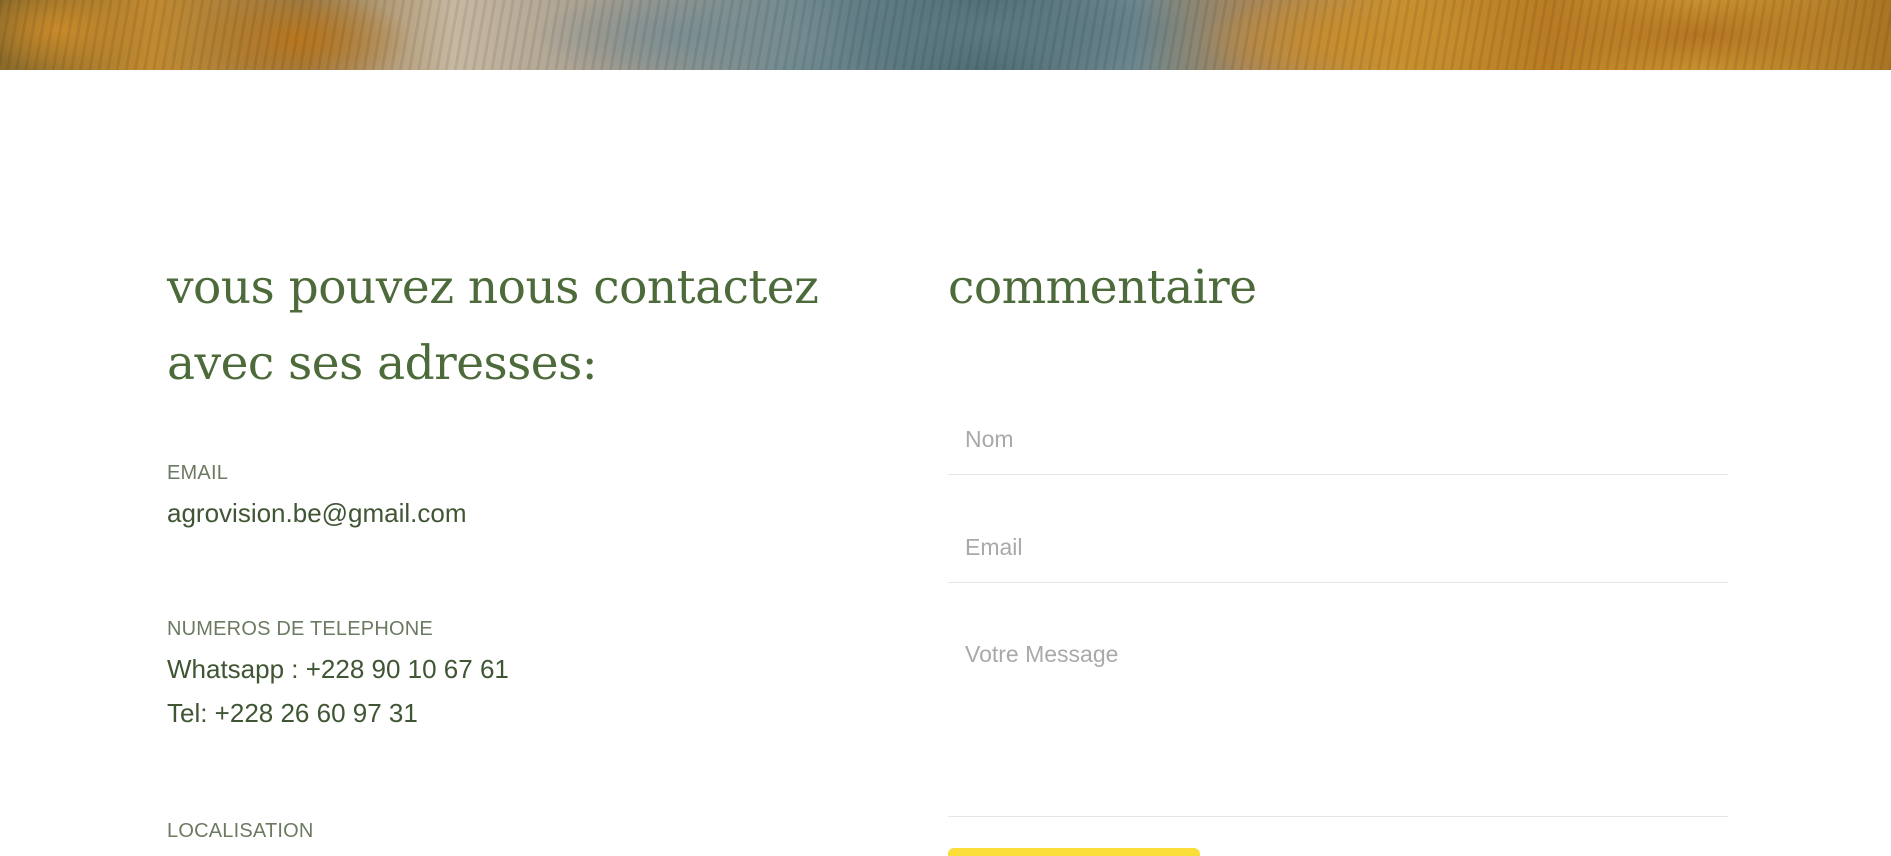 The width and height of the screenshot is (1891, 856). Describe the element at coordinates (300, 629) in the screenshot. I see `phone-label: NUMEROS DE TELEPHONE` at that location.